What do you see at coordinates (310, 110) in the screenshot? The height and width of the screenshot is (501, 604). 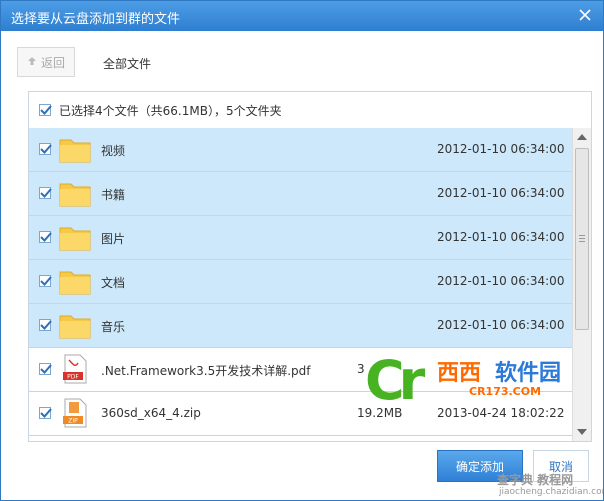 I see `selection-summary: 已选择4个文件（共66.1MB），5个文件夹` at bounding box center [310, 110].